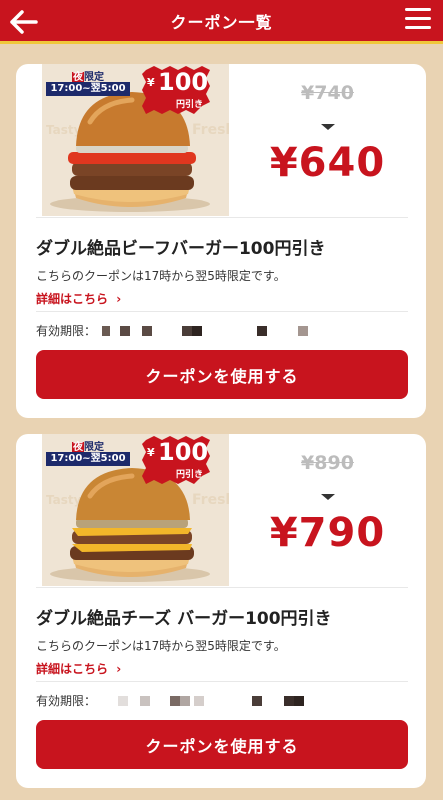 The width and height of the screenshot is (443, 800). I want to click on coupon-name: ダブル絶品ビーフバーガー100円引き, so click(181, 249).